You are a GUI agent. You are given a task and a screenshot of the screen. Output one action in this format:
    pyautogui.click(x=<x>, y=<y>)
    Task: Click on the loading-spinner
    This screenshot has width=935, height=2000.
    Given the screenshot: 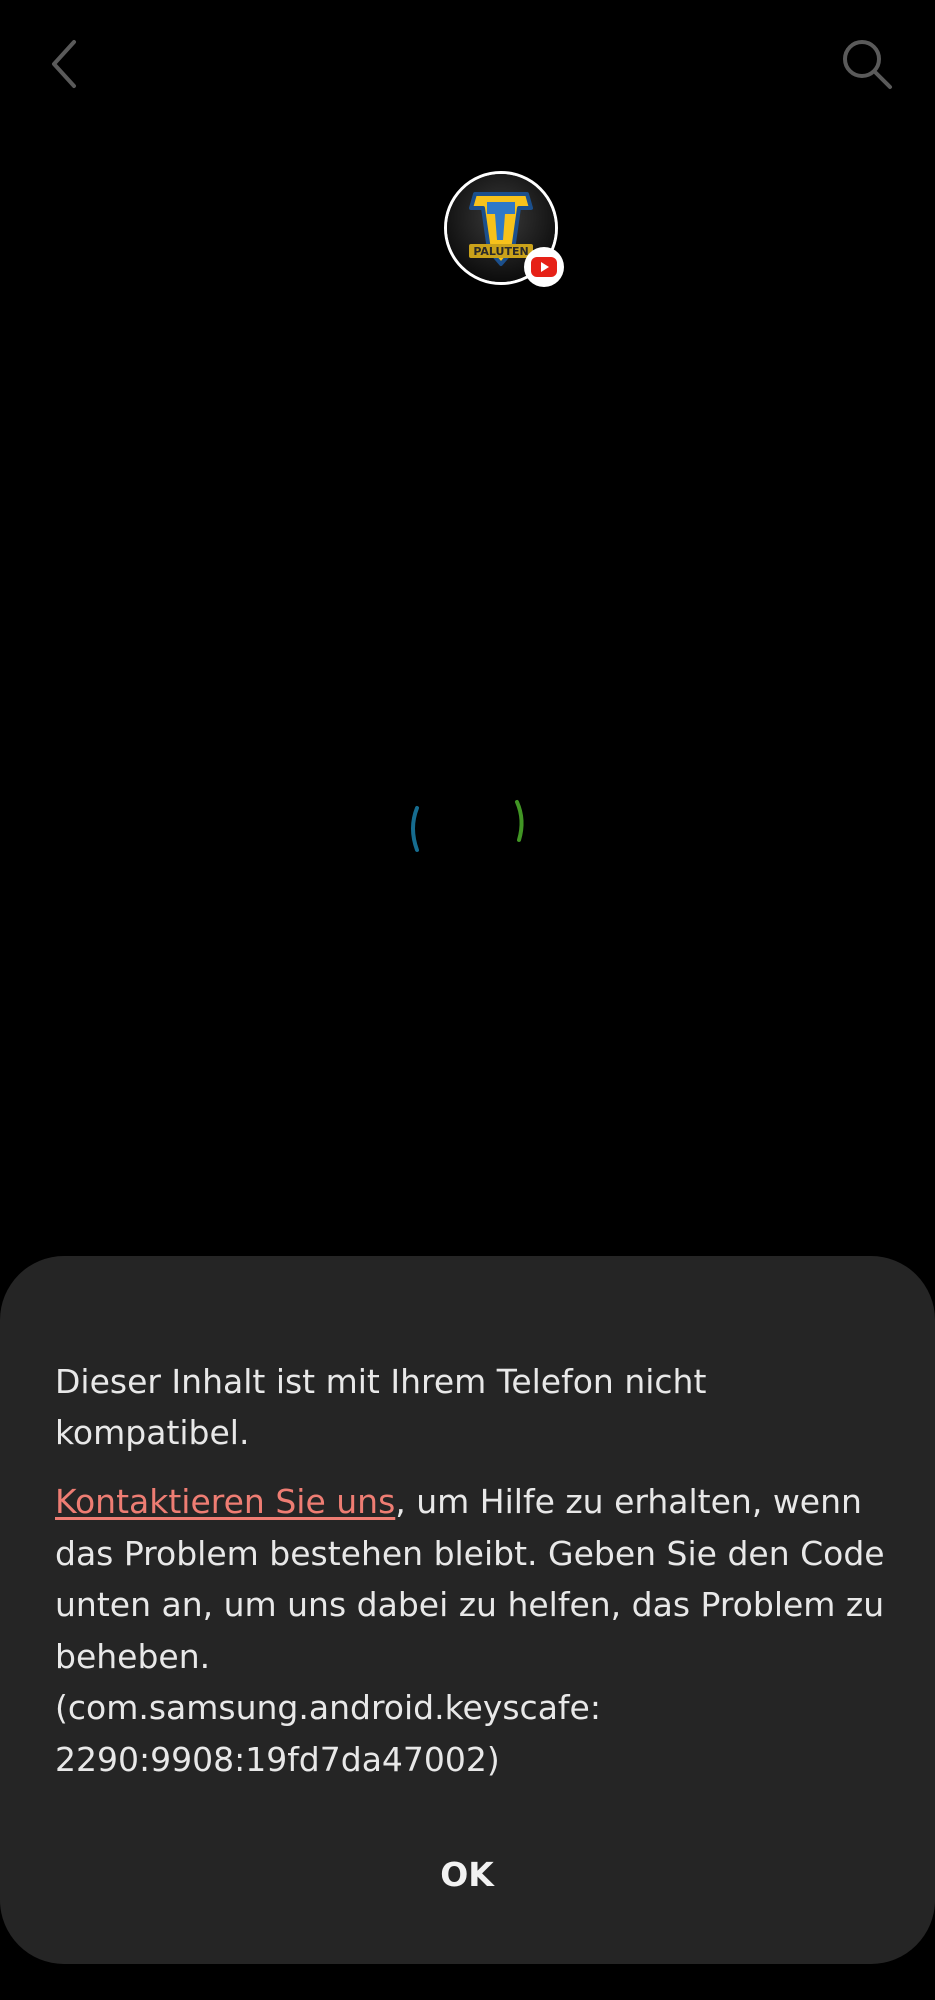 What is the action you would take?
    pyautogui.click(x=467, y=826)
    